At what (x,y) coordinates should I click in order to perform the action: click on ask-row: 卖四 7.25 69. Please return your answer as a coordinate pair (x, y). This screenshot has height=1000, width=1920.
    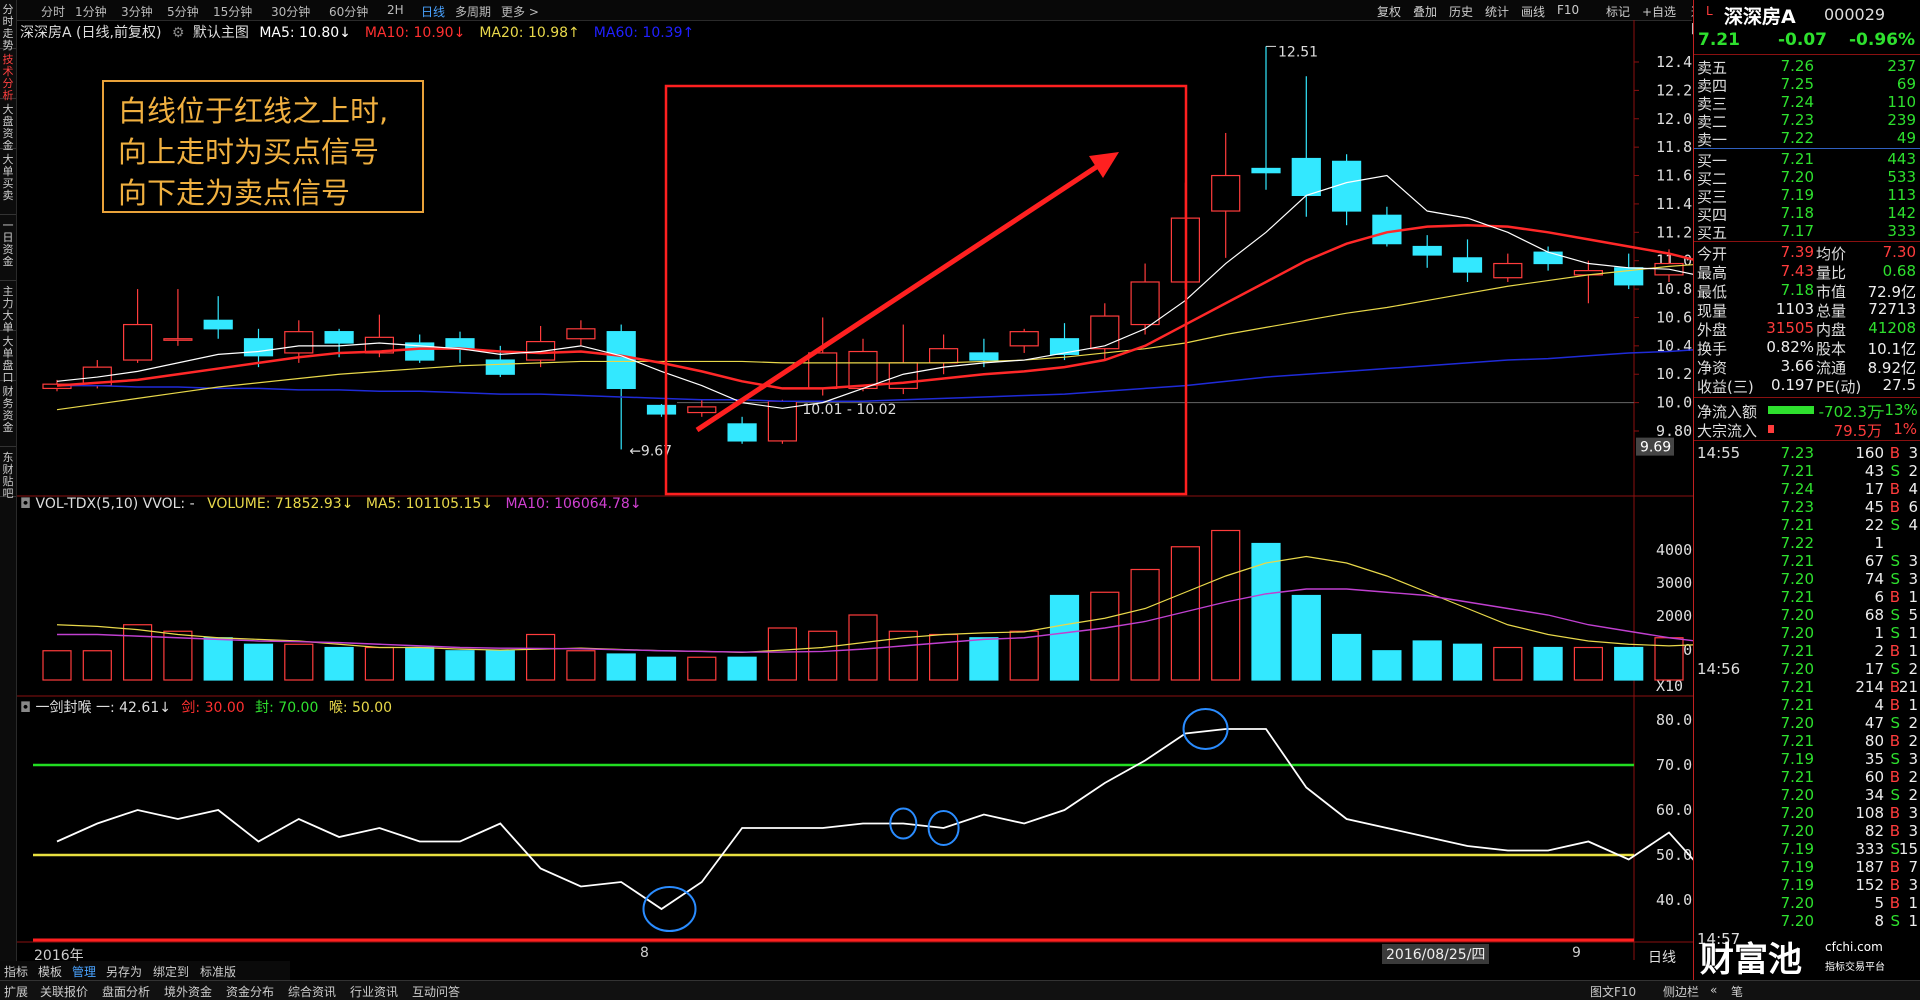
    Looking at the image, I should click on (1807, 85).